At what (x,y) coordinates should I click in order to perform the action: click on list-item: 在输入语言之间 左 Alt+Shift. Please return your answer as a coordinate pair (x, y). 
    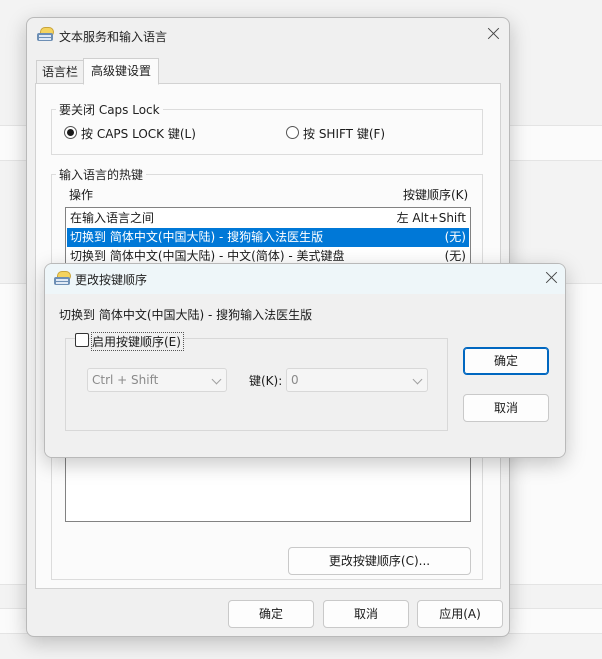
    Looking at the image, I should click on (268, 218).